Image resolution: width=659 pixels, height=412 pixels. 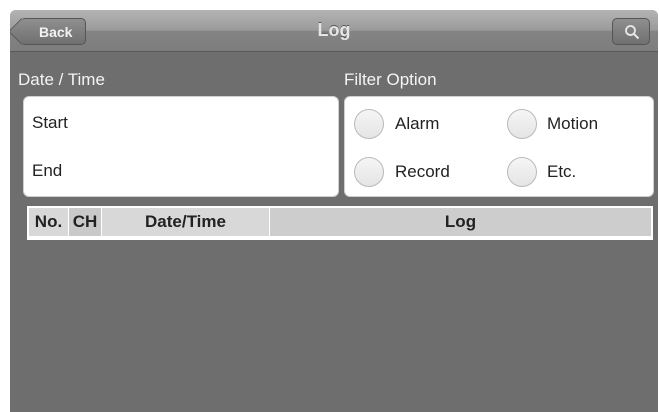 What do you see at coordinates (369, 124) in the screenshot?
I see `alarm-radio` at bounding box center [369, 124].